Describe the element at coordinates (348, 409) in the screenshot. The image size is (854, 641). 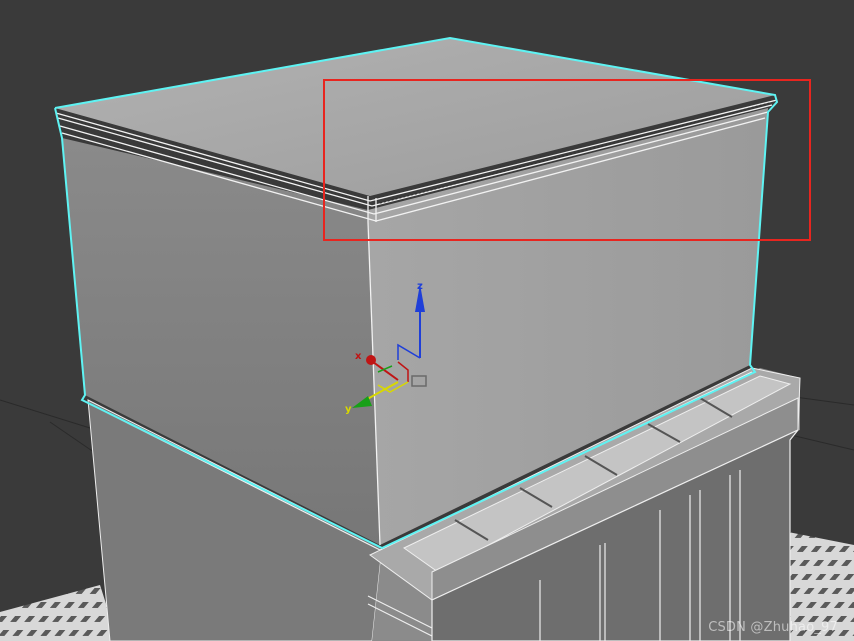
I see `y-axis-label: y` at that location.